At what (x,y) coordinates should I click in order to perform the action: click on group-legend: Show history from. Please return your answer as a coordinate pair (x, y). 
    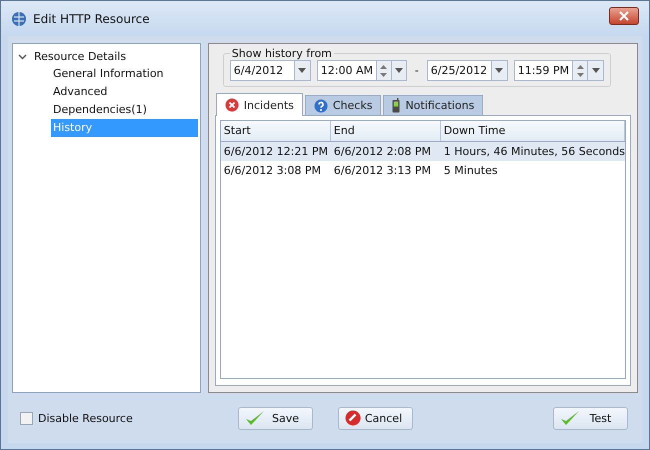
    Looking at the image, I should click on (282, 53).